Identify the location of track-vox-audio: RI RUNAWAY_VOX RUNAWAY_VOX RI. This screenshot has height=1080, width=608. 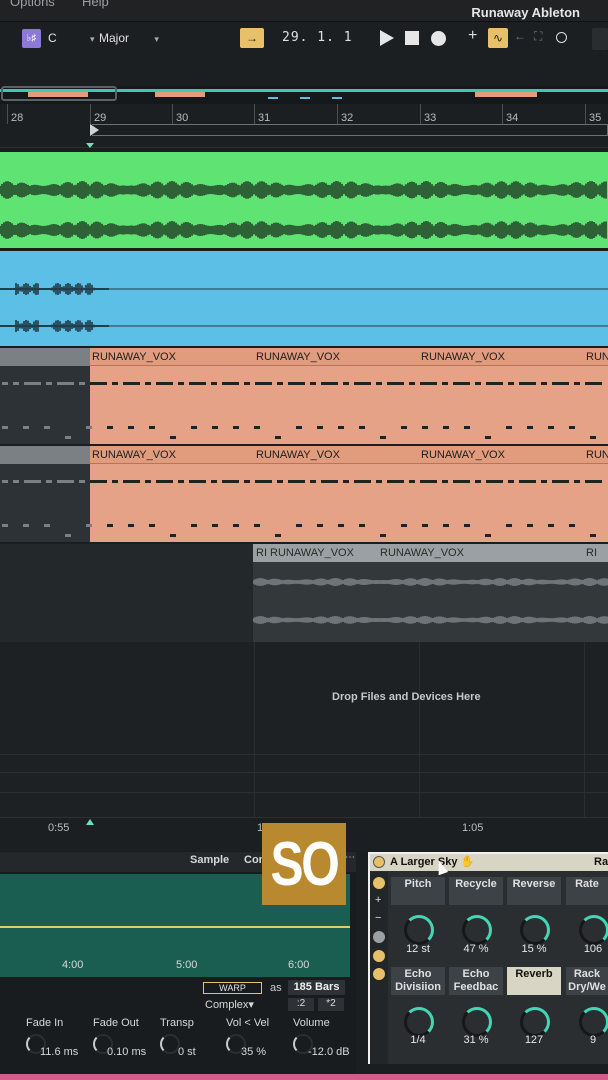
(304, 593).